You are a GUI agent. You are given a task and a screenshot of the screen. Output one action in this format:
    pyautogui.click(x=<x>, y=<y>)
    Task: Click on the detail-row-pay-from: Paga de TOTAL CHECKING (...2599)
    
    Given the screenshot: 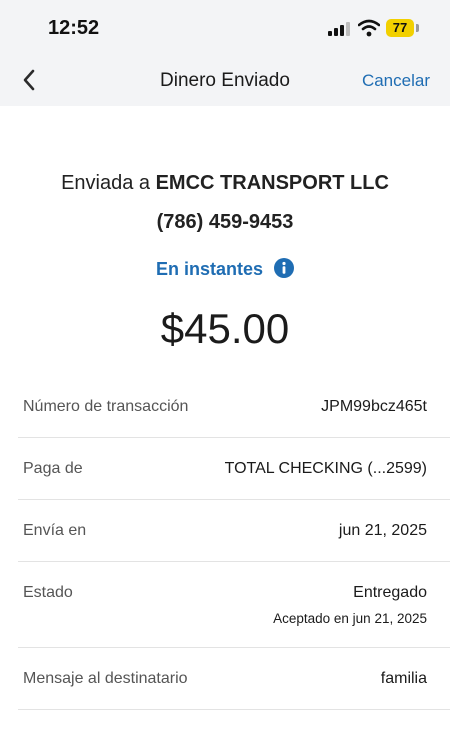 What is the action you would take?
    pyautogui.click(x=234, y=469)
    